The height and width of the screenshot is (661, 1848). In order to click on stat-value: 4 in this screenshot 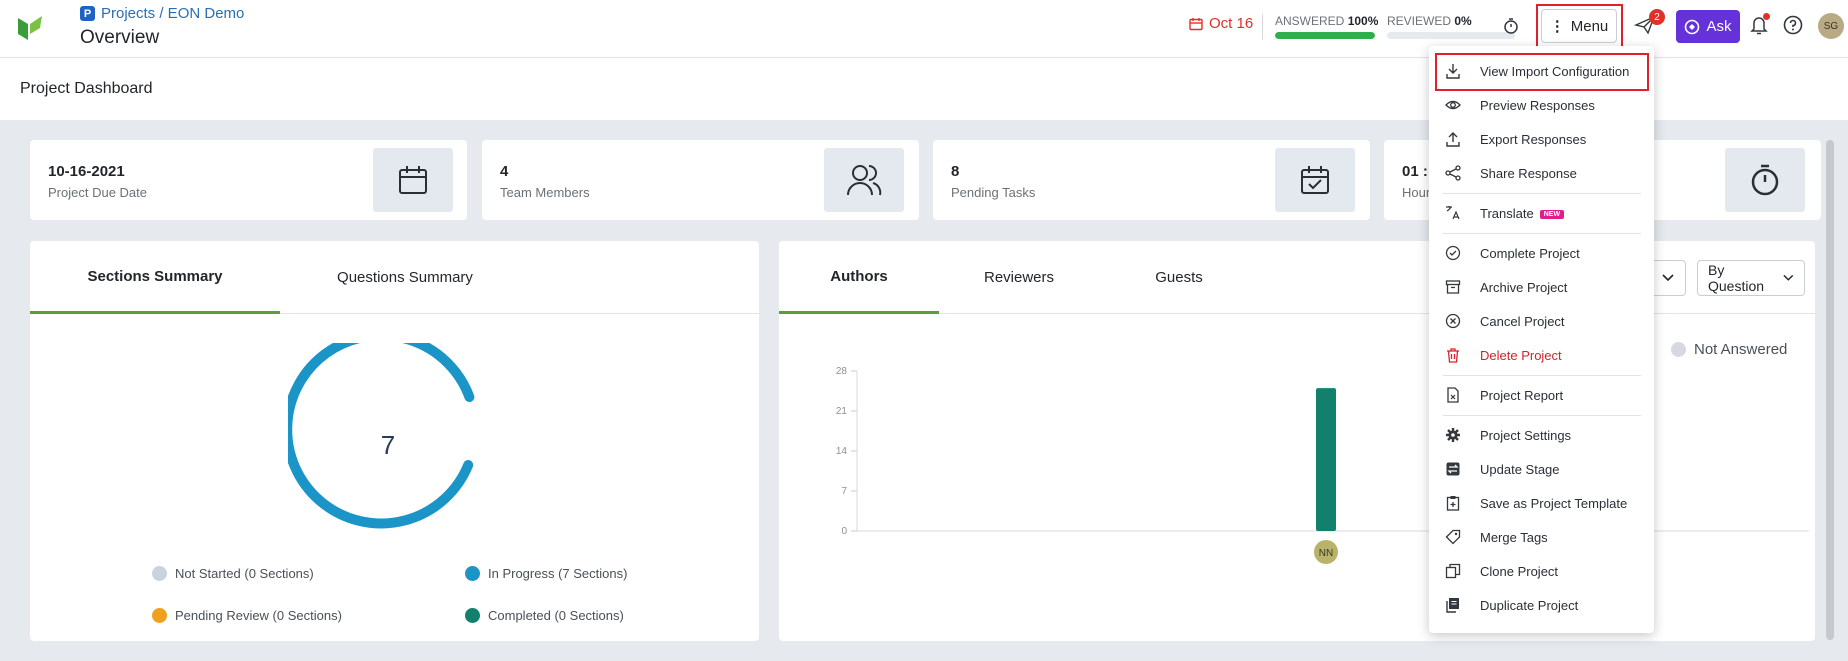, I will do `click(504, 171)`.